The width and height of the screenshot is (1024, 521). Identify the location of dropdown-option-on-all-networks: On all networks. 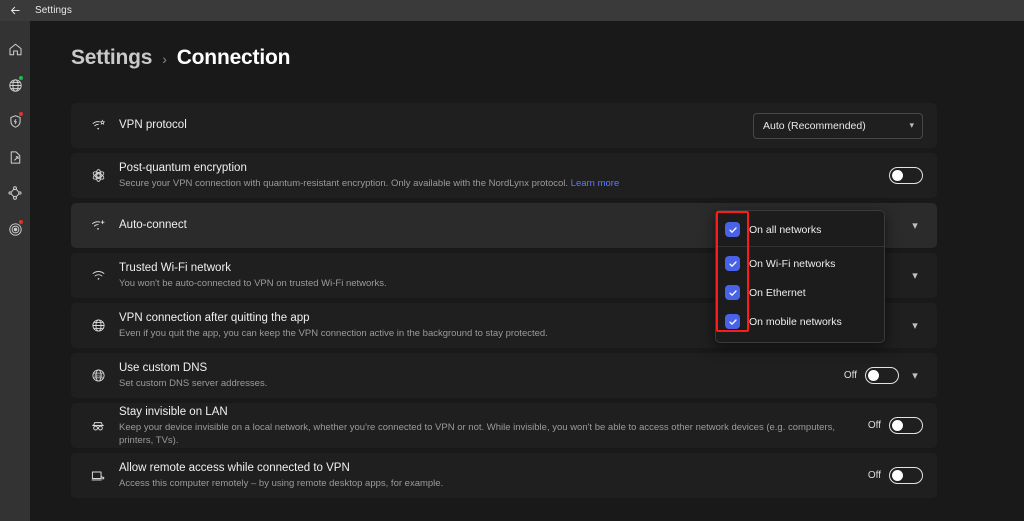
(800, 229).